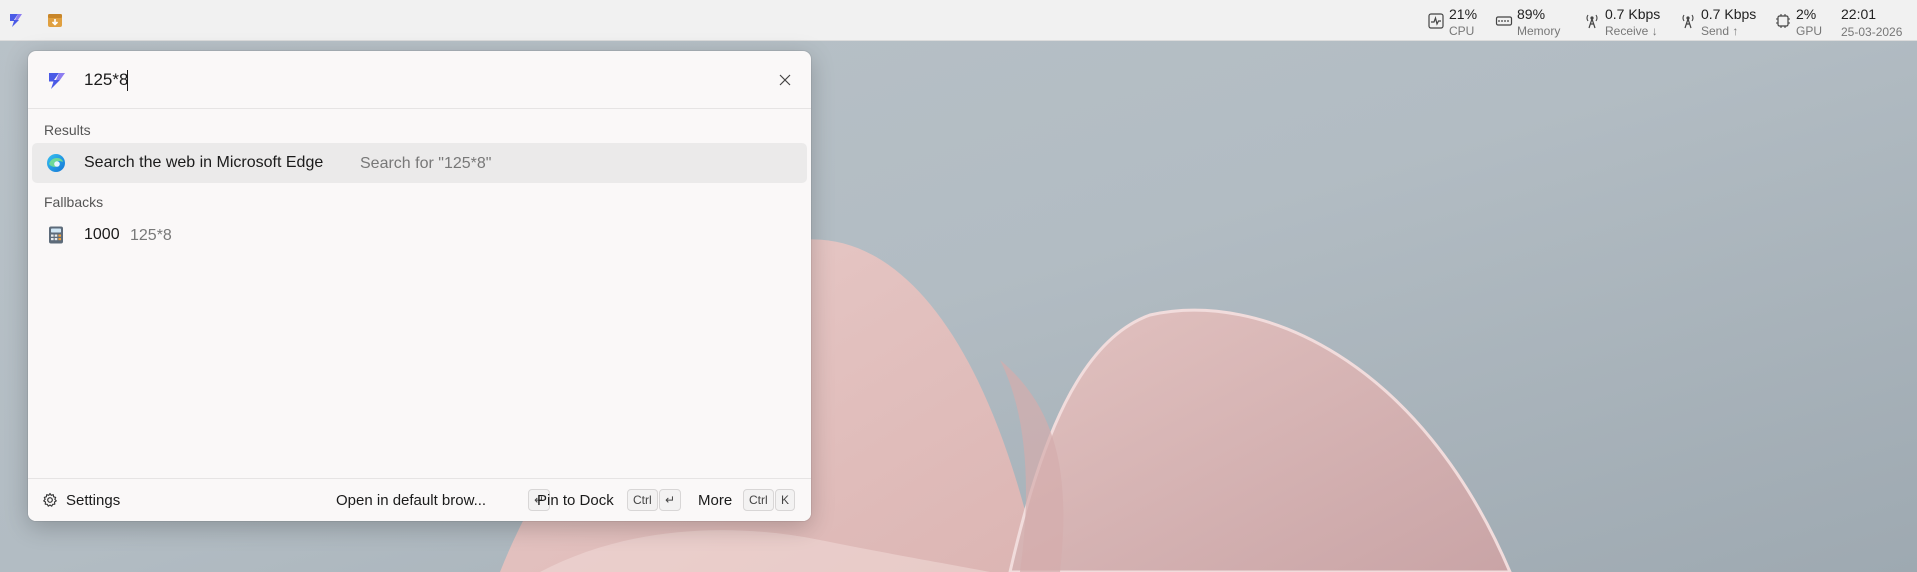 The height and width of the screenshot is (572, 1917). I want to click on result-title: Search the web in Microsoft Edge, so click(204, 162).